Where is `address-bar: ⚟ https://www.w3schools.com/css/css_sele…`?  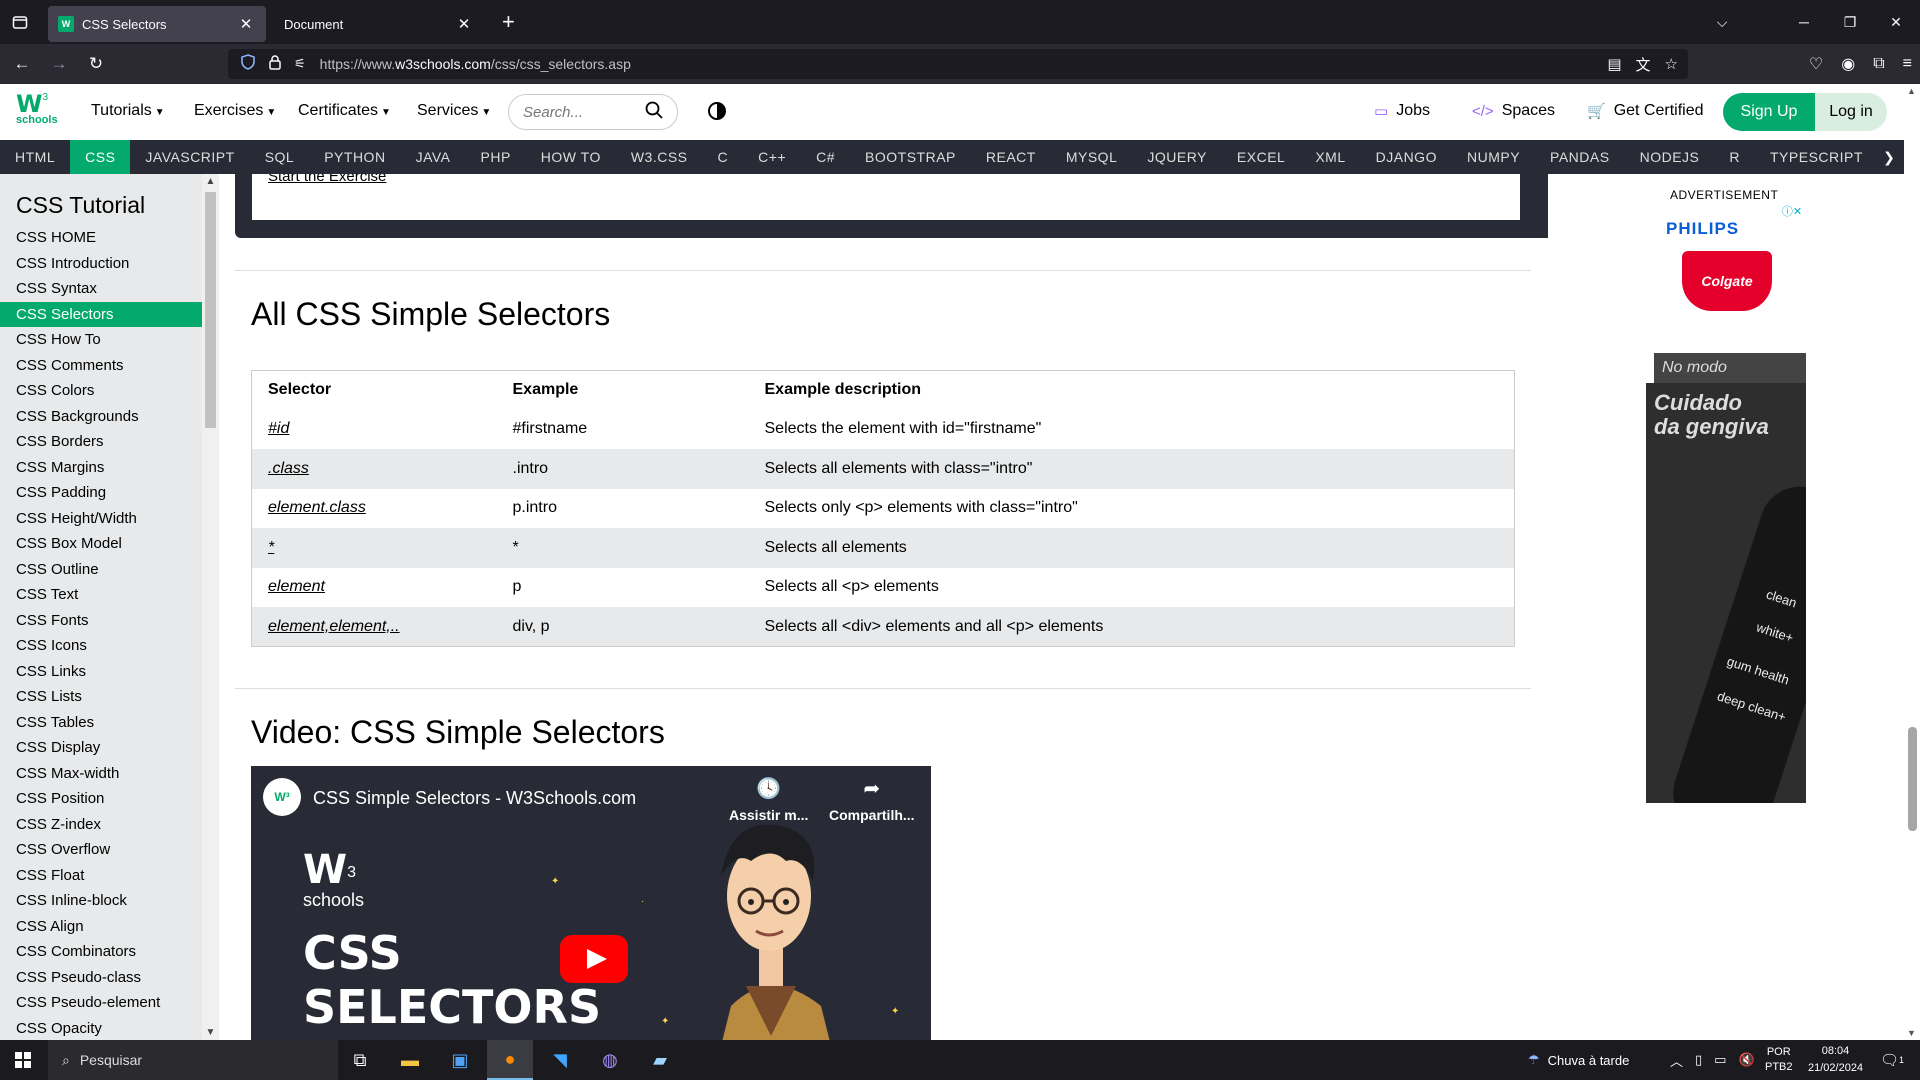 address-bar: ⚟ https://www.w3schools.com/css/css_sele… is located at coordinates (958, 64).